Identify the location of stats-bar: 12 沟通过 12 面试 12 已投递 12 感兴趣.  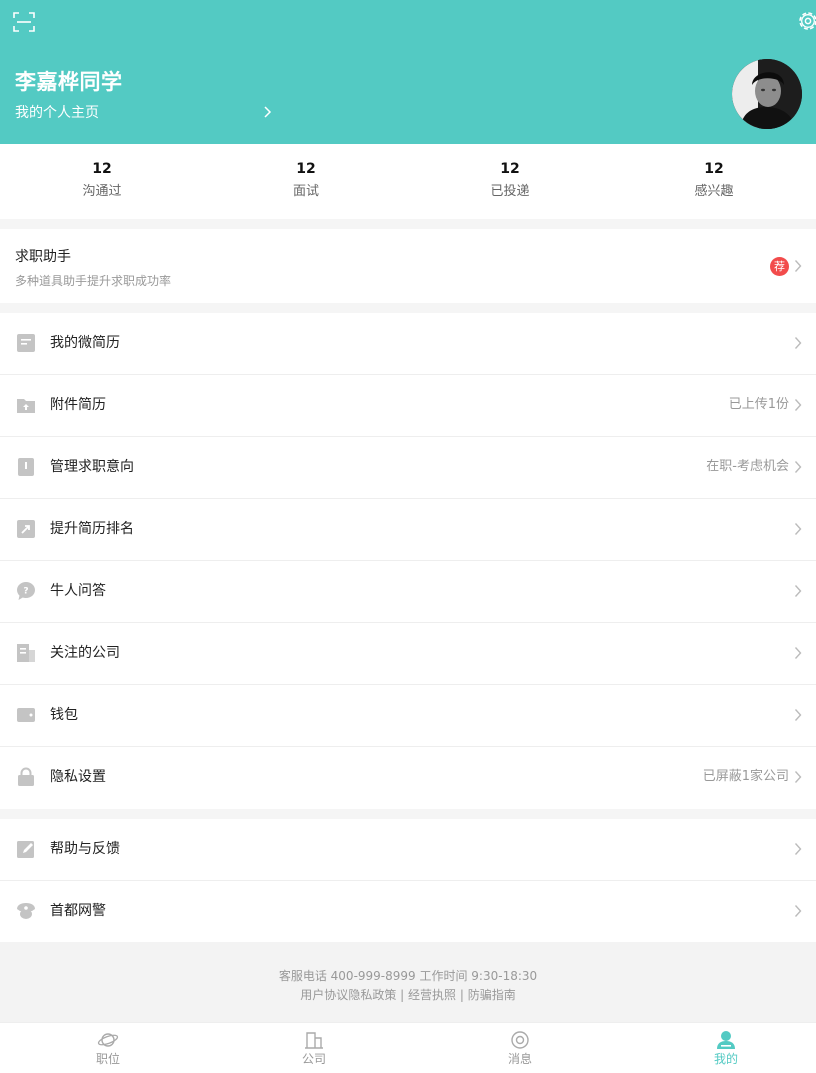
(408, 181).